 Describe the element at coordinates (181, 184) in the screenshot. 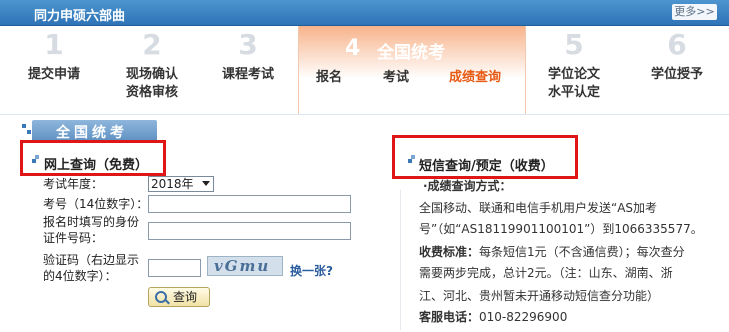

I see `year-select: 2018年` at that location.